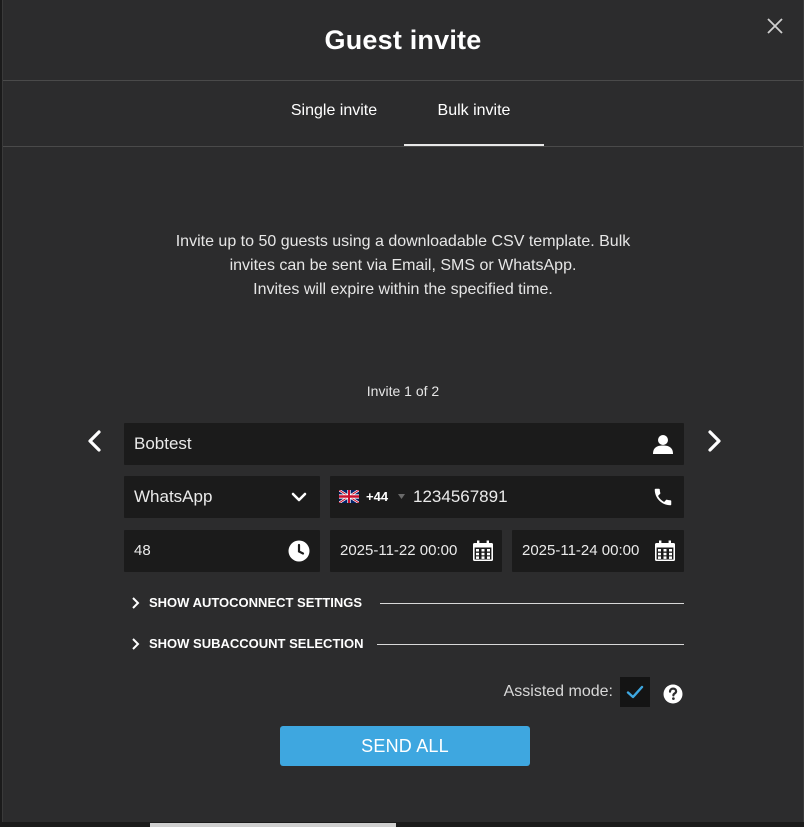 Image resolution: width=804 pixels, height=827 pixels. I want to click on phone-field: +44 1234567891, so click(507, 497).